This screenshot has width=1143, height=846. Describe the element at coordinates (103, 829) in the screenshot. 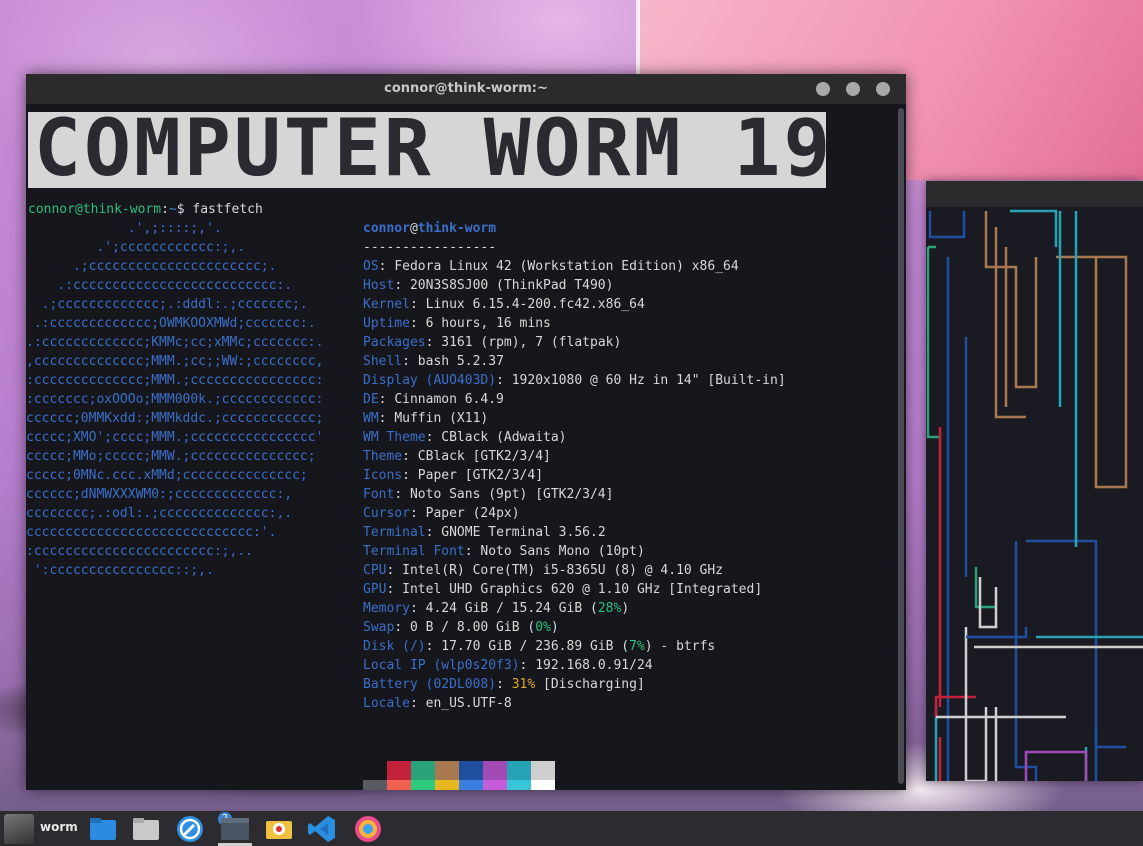

I see `files-icon` at that location.